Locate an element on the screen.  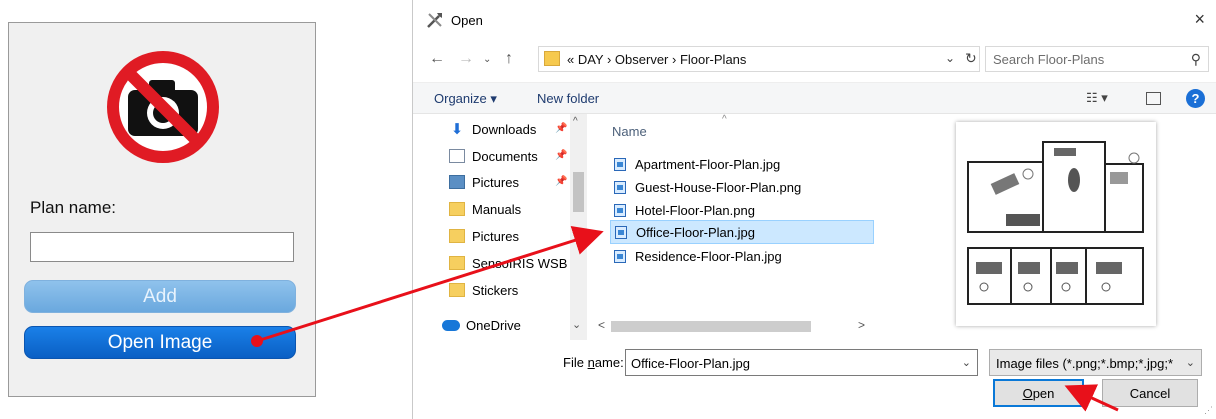
nav-scrollbar: ^ is located at coordinates (578, 227).